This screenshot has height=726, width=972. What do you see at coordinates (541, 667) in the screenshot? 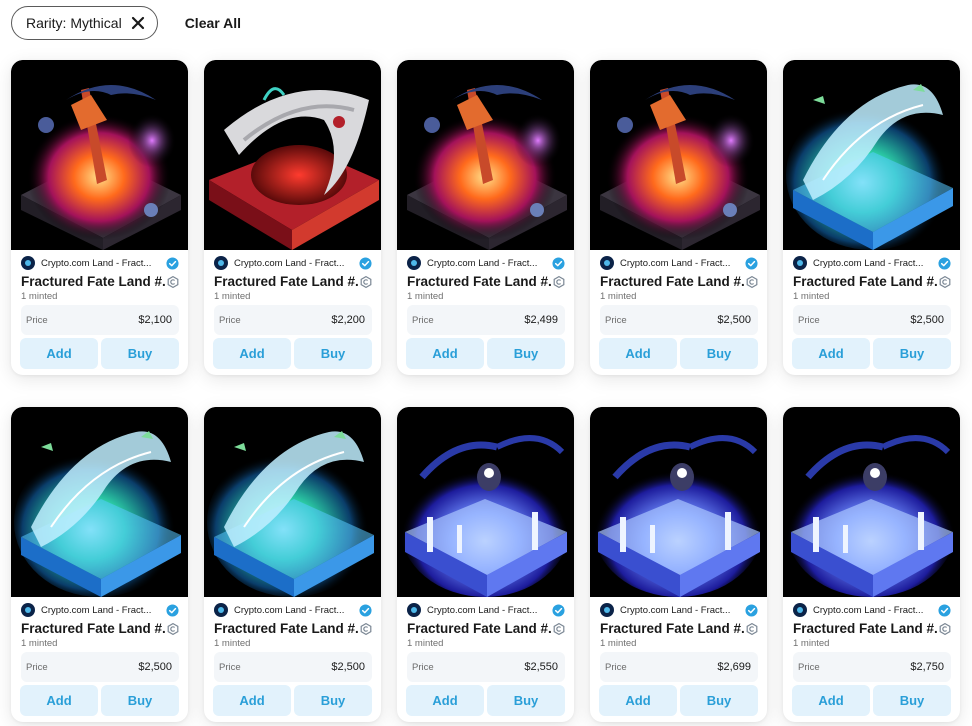
I see `price-value: $2,550` at bounding box center [541, 667].